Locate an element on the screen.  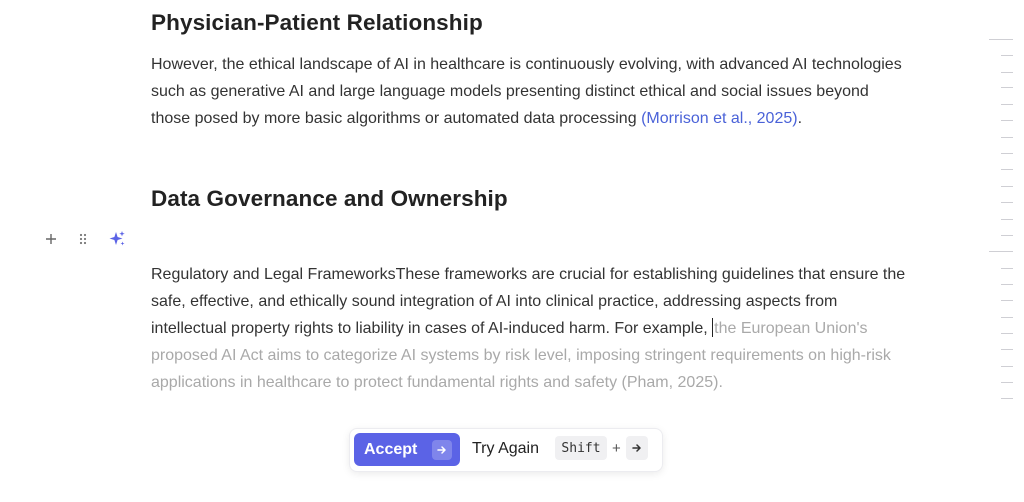
drag-handle-icon is located at coordinates (83, 239).